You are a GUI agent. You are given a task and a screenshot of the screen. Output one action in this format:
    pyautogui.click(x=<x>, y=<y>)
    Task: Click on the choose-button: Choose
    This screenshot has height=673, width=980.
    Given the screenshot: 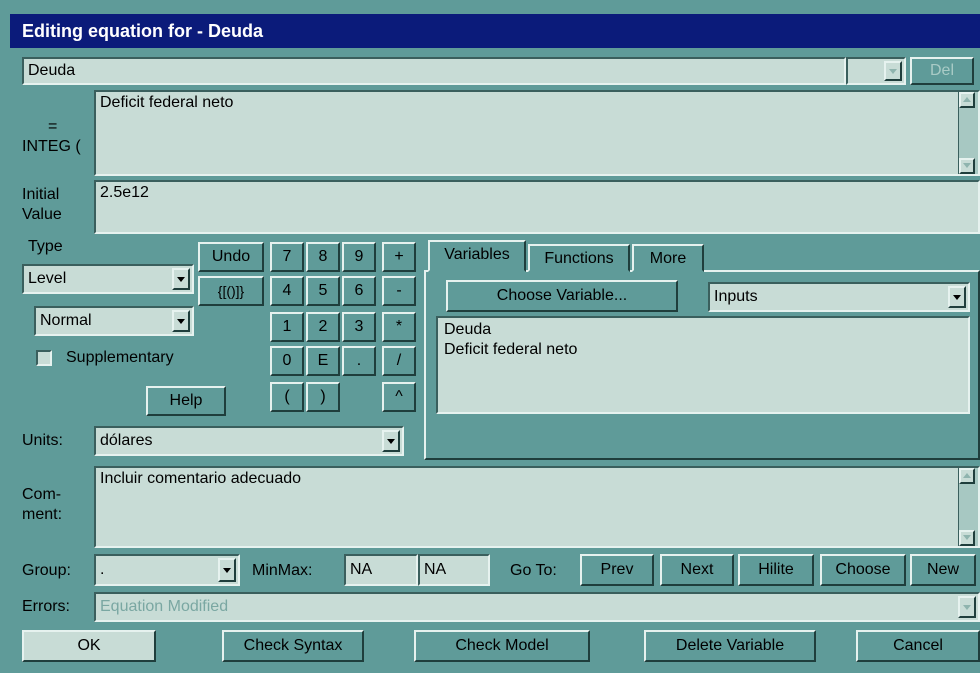 What is the action you would take?
    pyautogui.click(x=863, y=570)
    